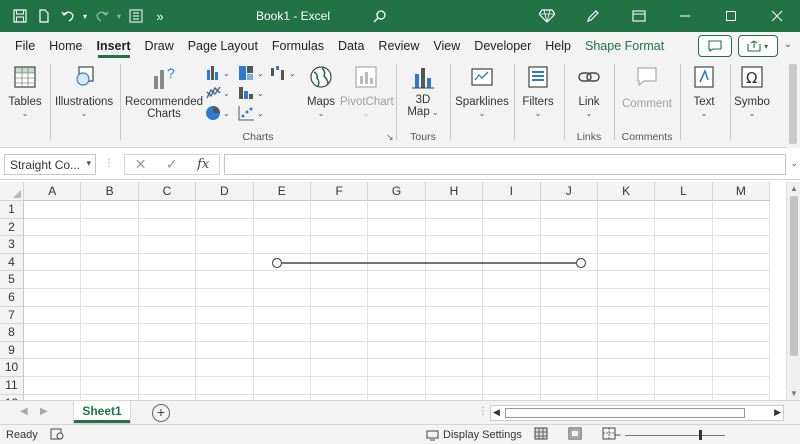 The height and width of the screenshot is (444, 800). What do you see at coordinates (446, 46) in the screenshot?
I see `tab-view: View` at bounding box center [446, 46].